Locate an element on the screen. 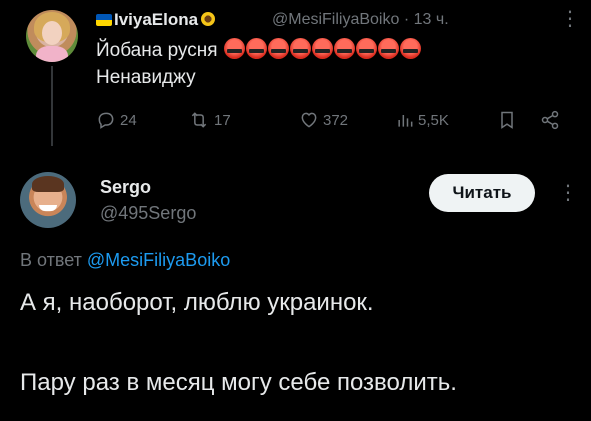  parent-display-name: IviyaElona is located at coordinates (156, 20).